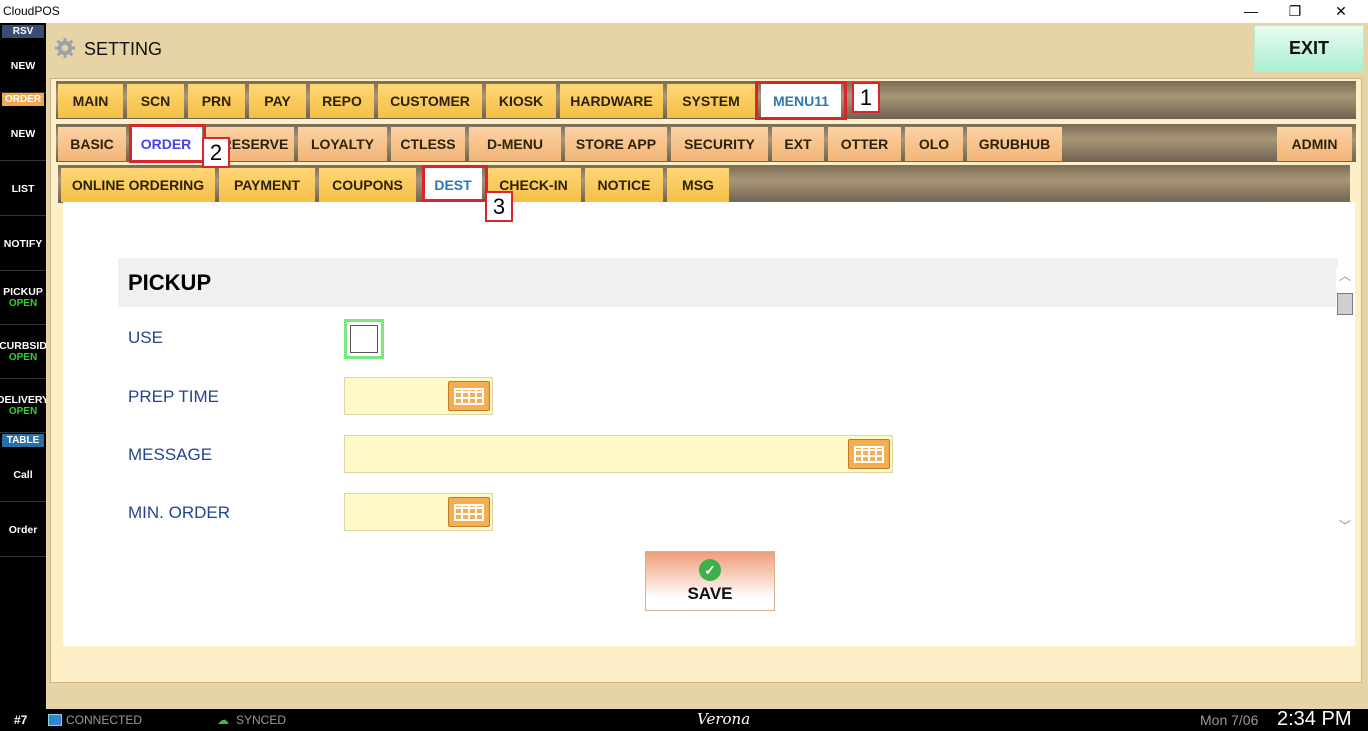  Describe the element at coordinates (618, 454) in the screenshot. I see `message-field` at that location.